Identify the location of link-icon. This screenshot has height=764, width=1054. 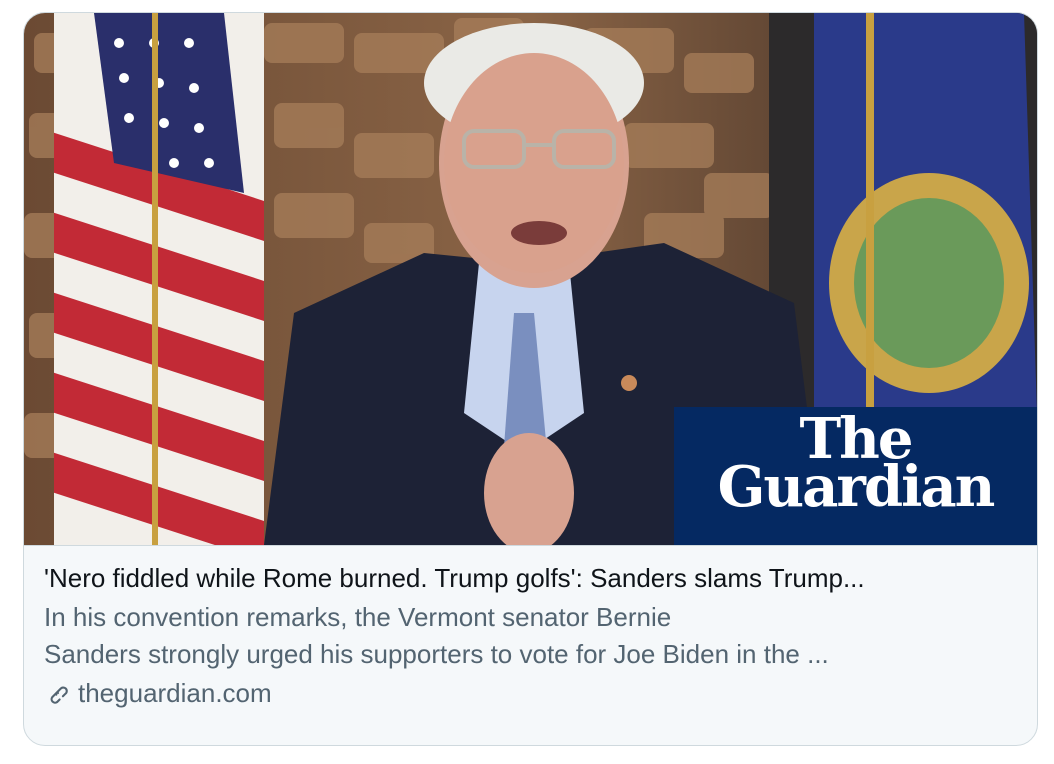
(59, 695).